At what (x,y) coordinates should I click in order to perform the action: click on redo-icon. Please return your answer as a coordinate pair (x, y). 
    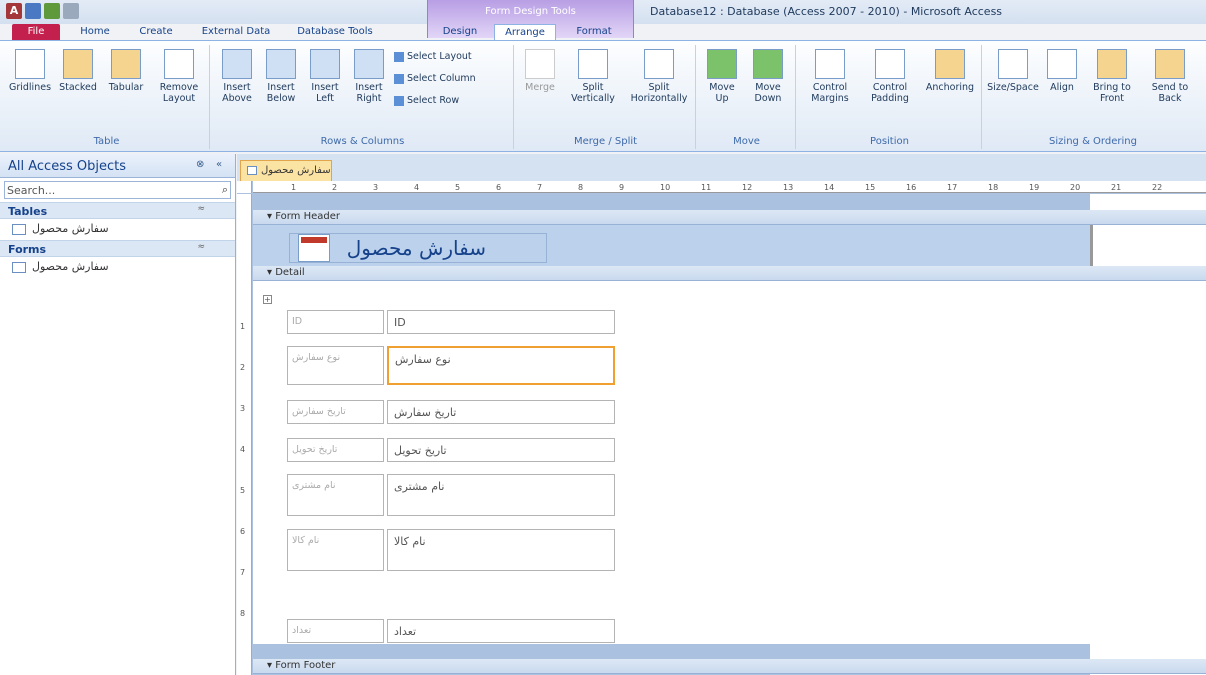
    Looking at the image, I should click on (71, 11).